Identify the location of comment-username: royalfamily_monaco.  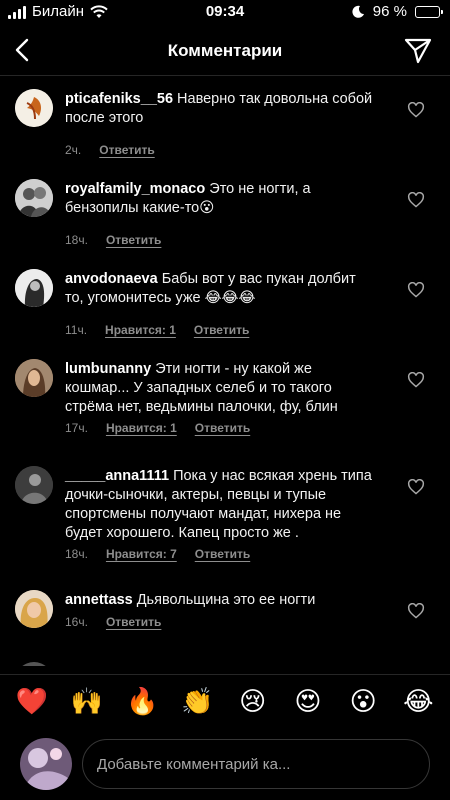
(135, 189).